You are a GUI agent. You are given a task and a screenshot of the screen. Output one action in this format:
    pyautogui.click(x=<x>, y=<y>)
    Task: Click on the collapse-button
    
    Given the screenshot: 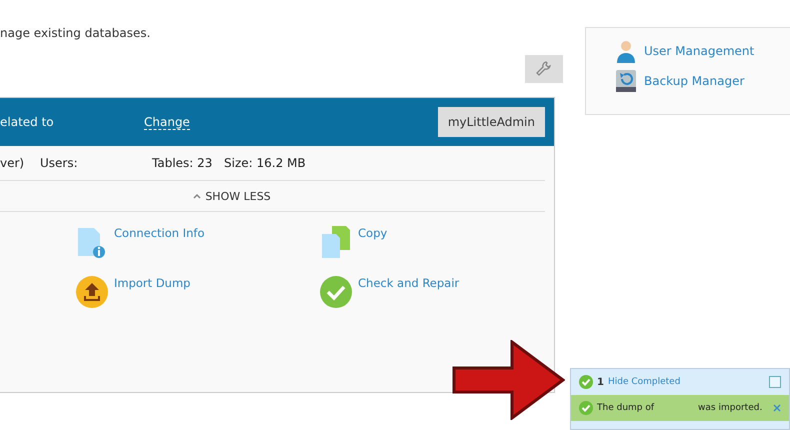 What is the action you would take?
    pyautogui.click(x=775, y=382)
    